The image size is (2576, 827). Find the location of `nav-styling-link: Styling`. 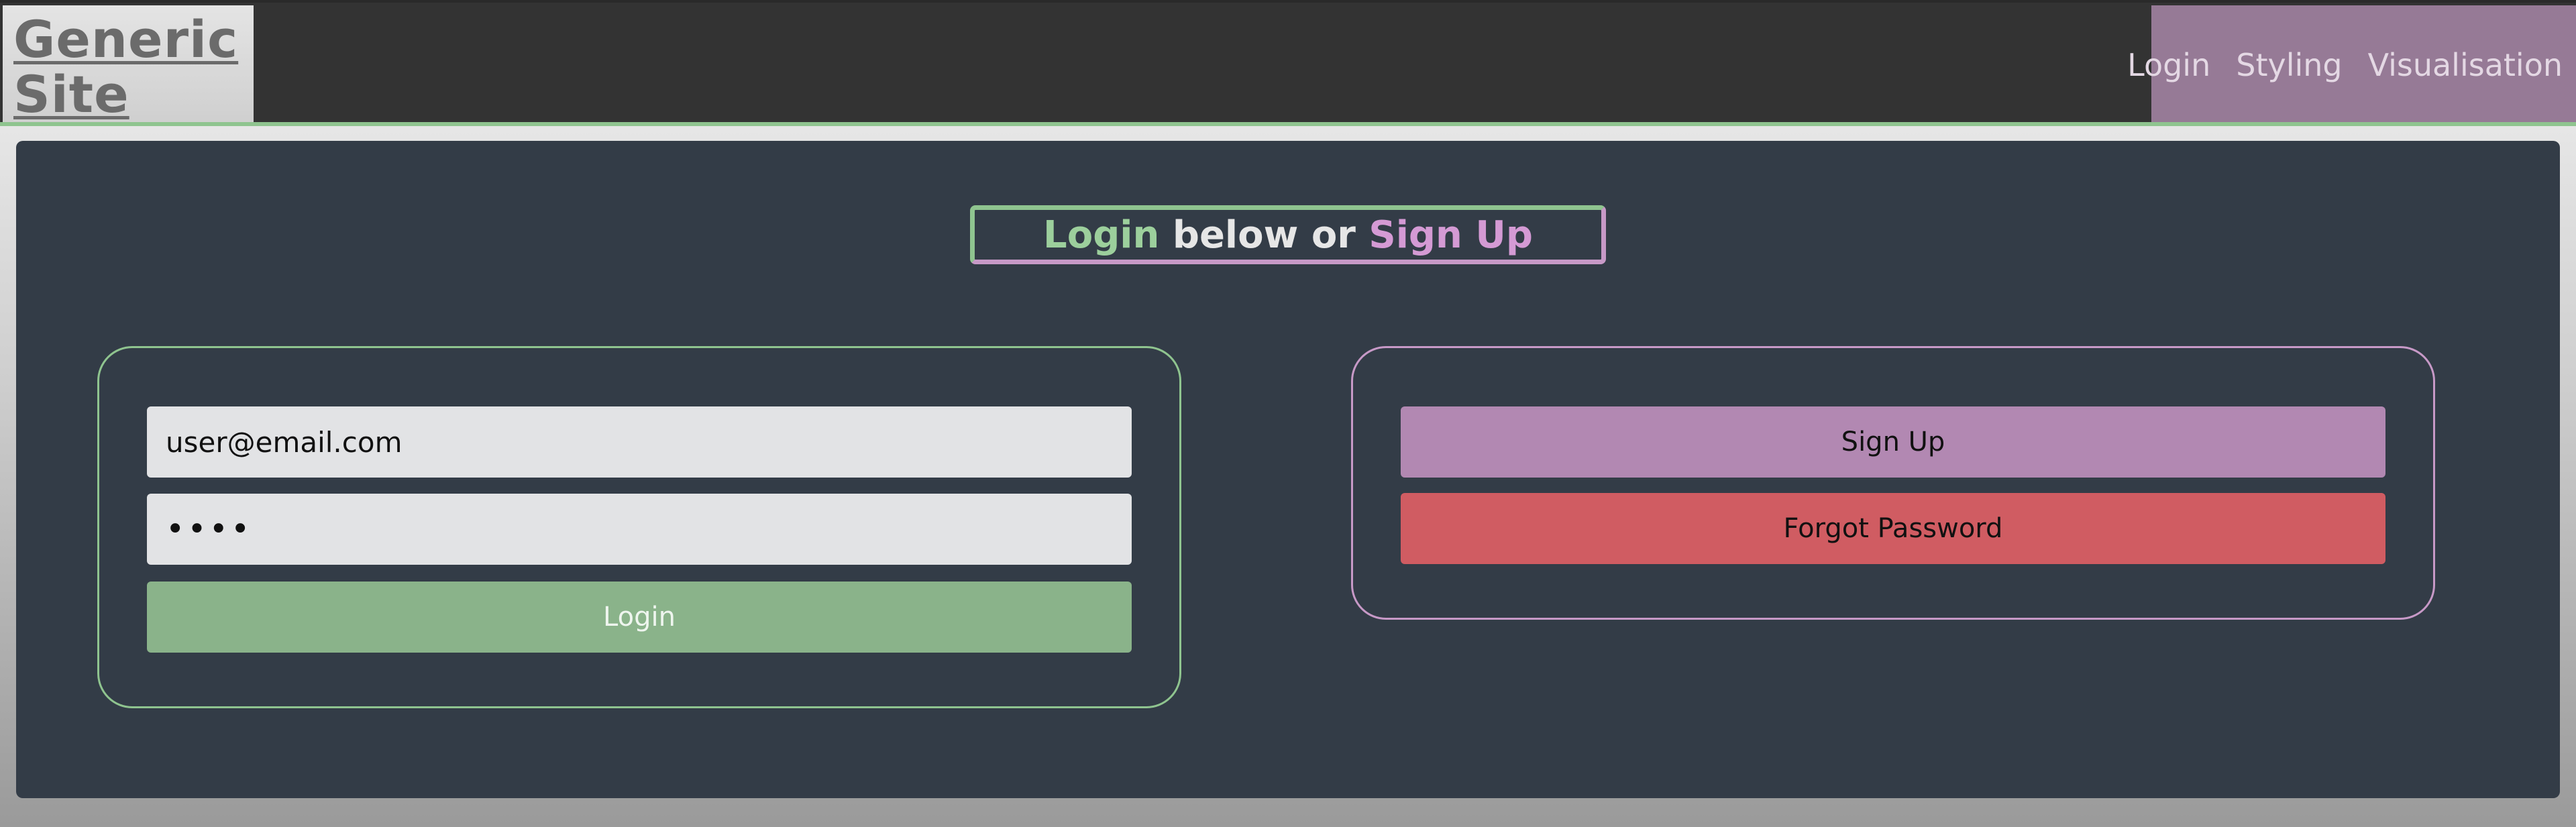

nav-styling-link: Styling is located at coordinates (2289, 65).